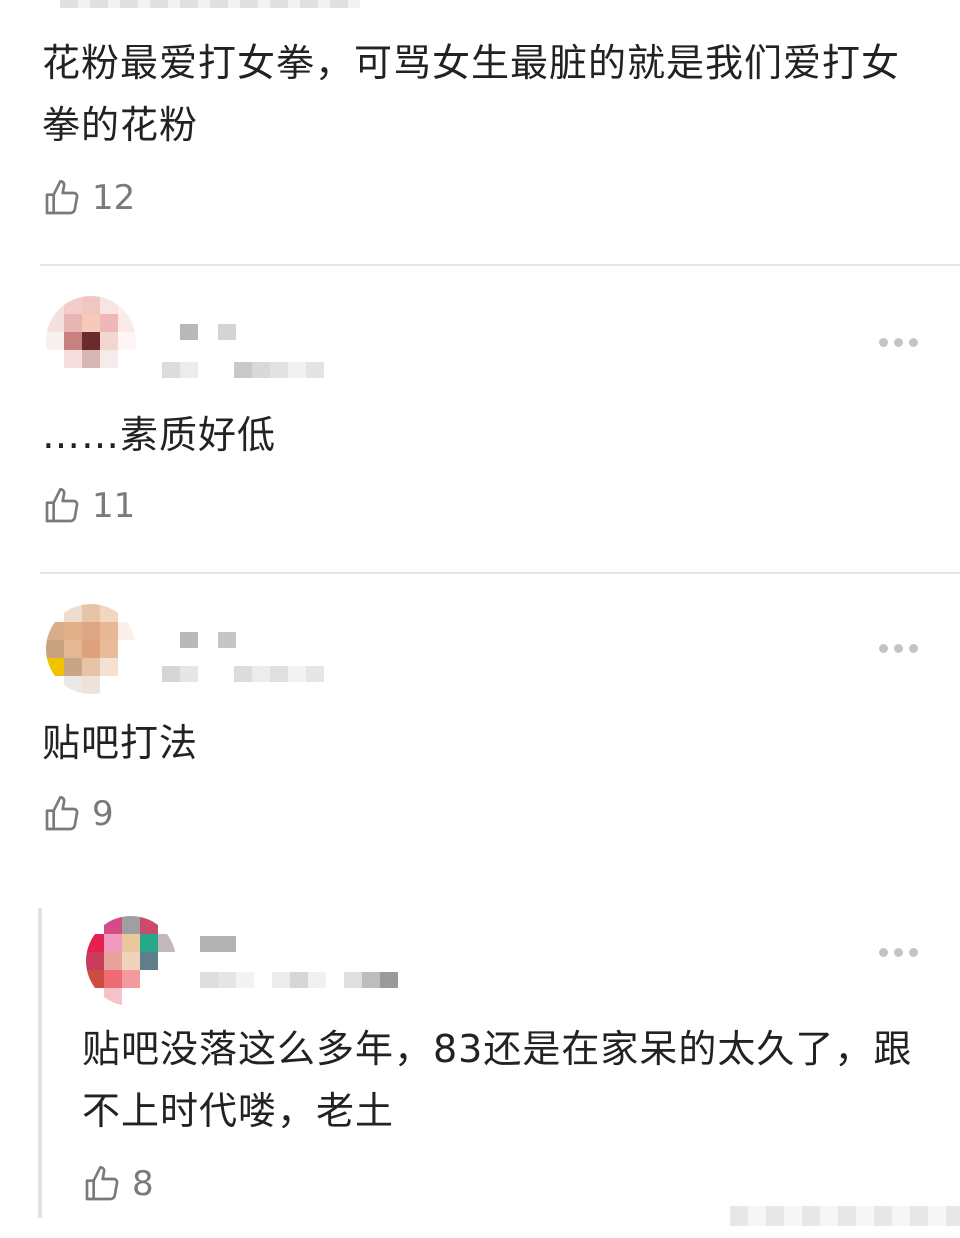  Describe the element at coordinates (159, 435) in the screenshot. I see `comment-text: ……素质好低` at that location.